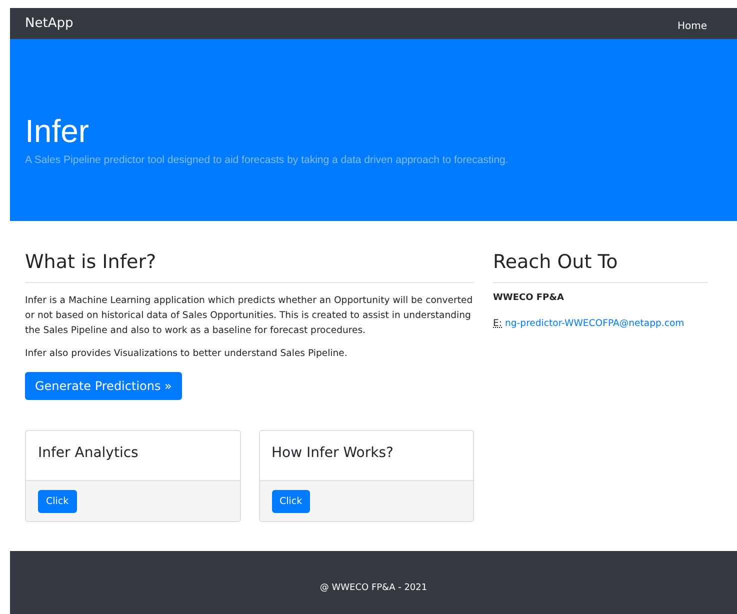 The height and width of the screenshot is (614, 737). I want to click on section-heading: Reach Out To, so click(600, 267).